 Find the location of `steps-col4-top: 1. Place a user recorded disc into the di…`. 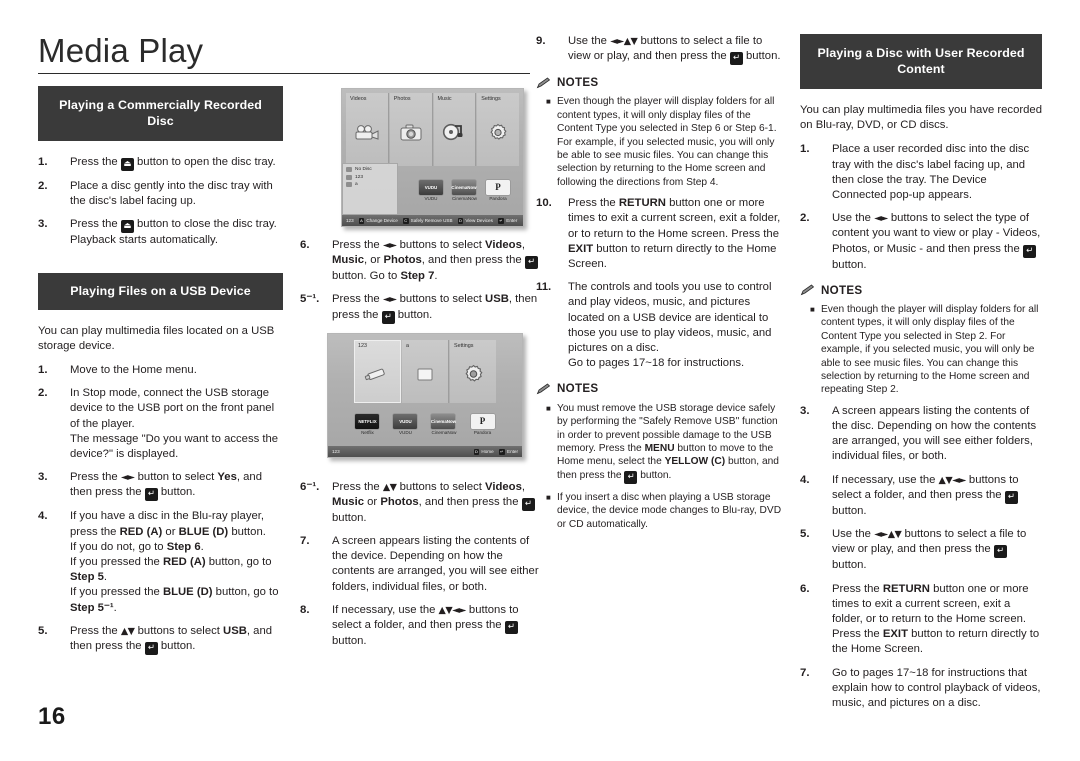

steps-col4-top: 1. Place a user recorded disc into the di… is located at coordinates (921, 207).